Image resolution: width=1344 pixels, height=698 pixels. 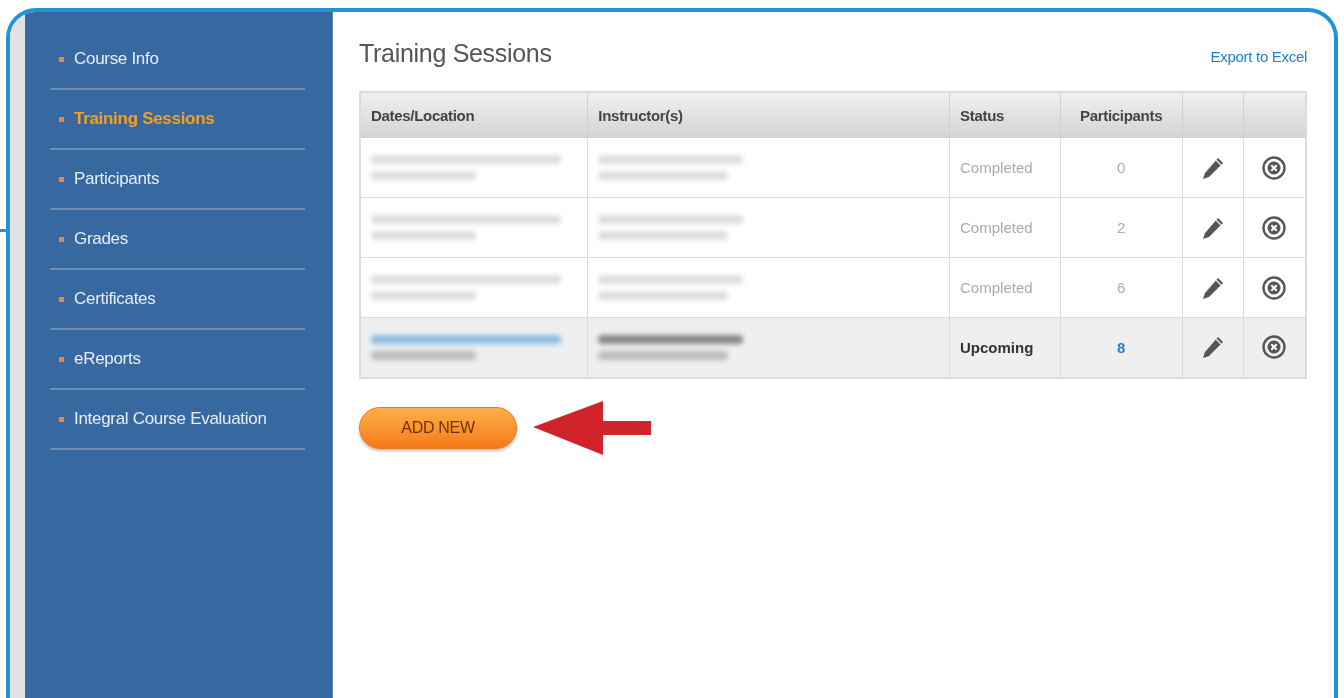 I want to click on participant-count: 2, so click(x=1121, y=227).